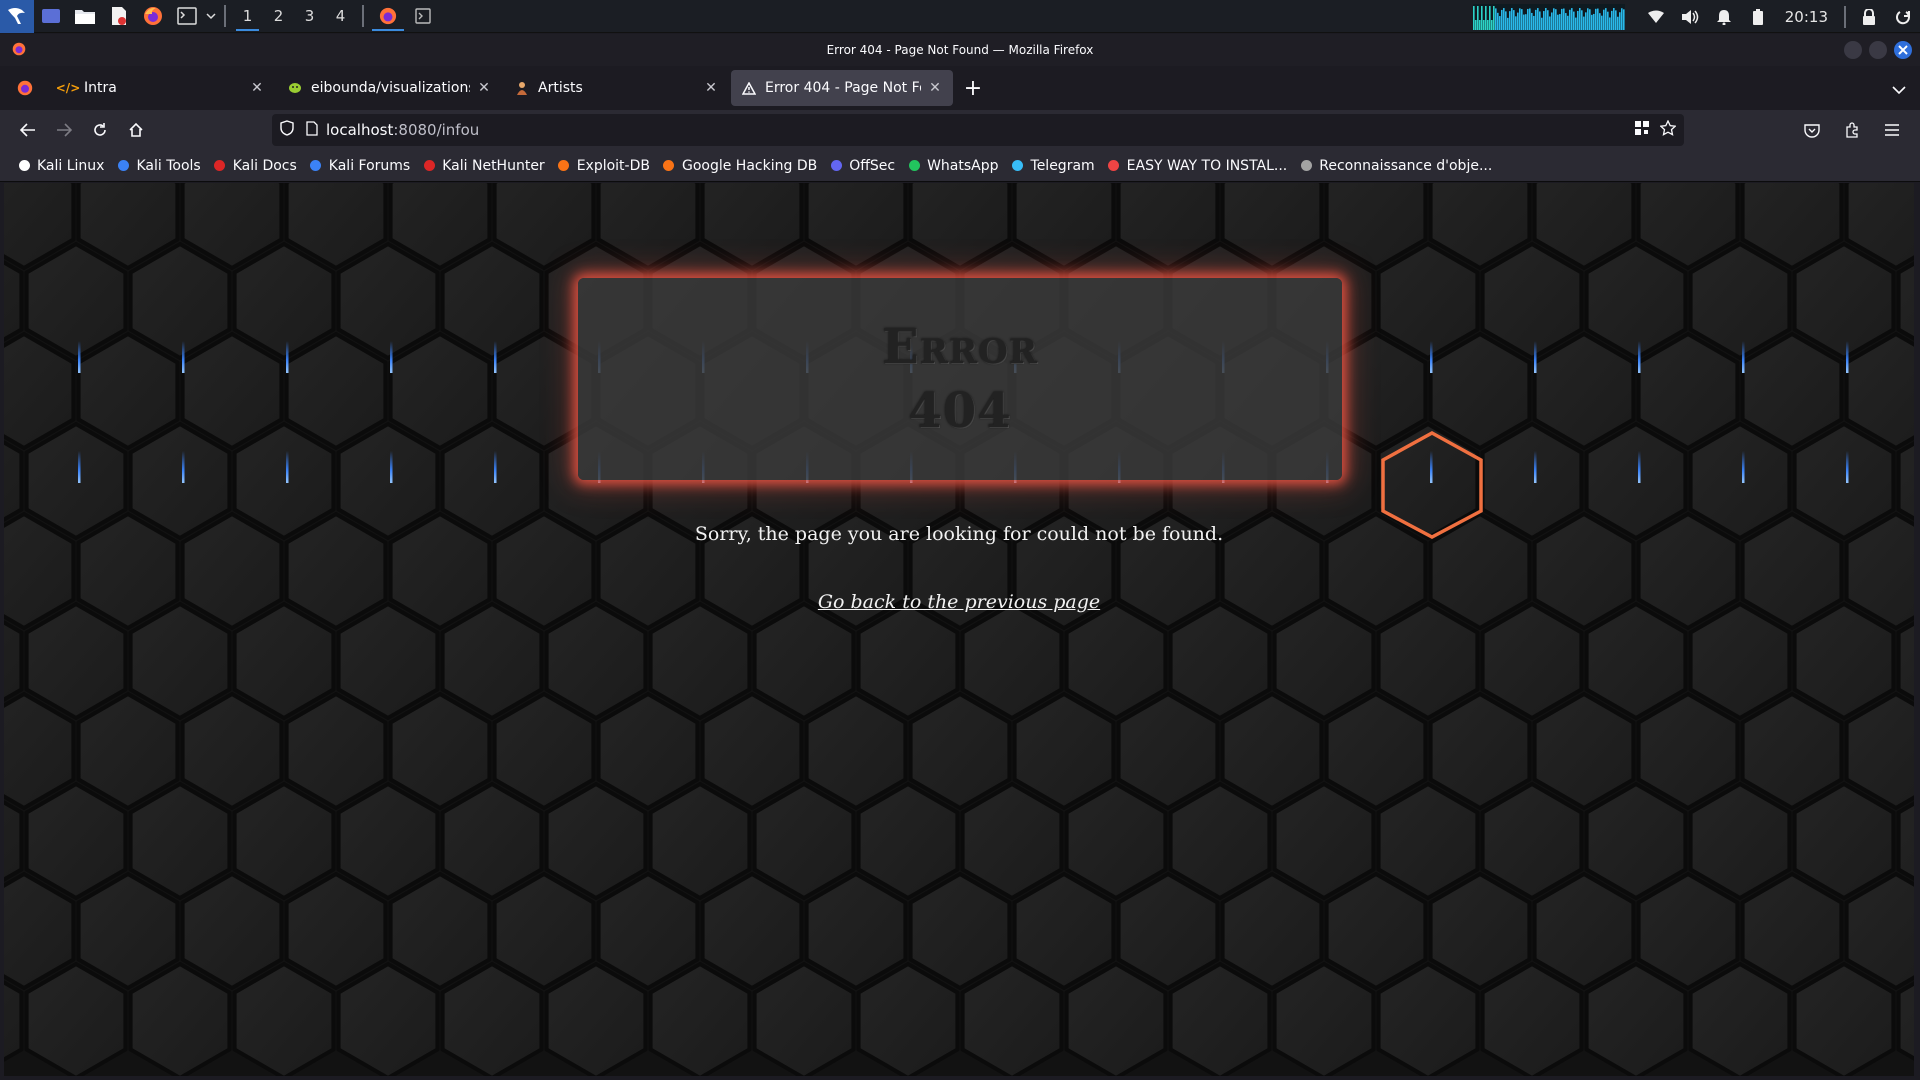 This screenshot has width=1920, height=1080. What do you see at coordinates (603, 166) in the screenshot?
I see `bookmark-item: Exploit-DB` at bounding box center [603, 166].